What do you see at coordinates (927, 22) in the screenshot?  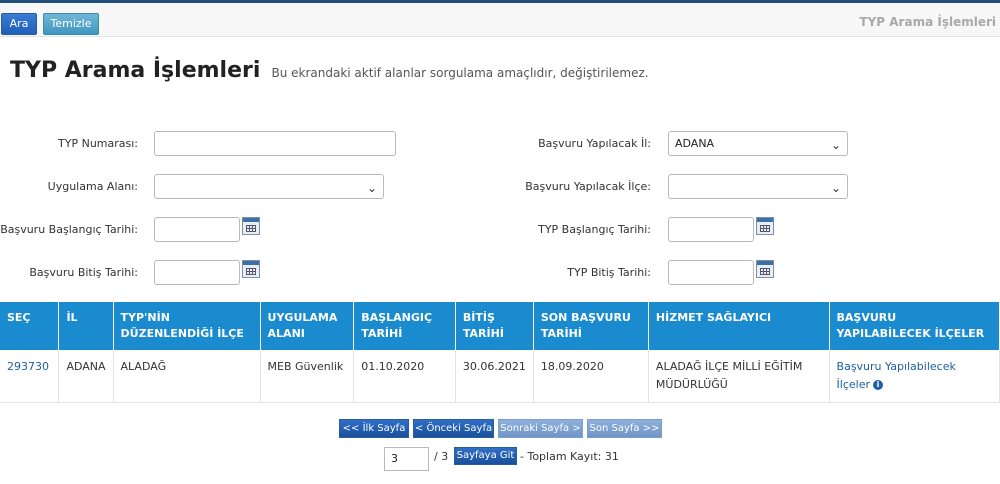 I see `toolbar-title: TYP Arama İşlemleri` at bounding box center [927, 22].